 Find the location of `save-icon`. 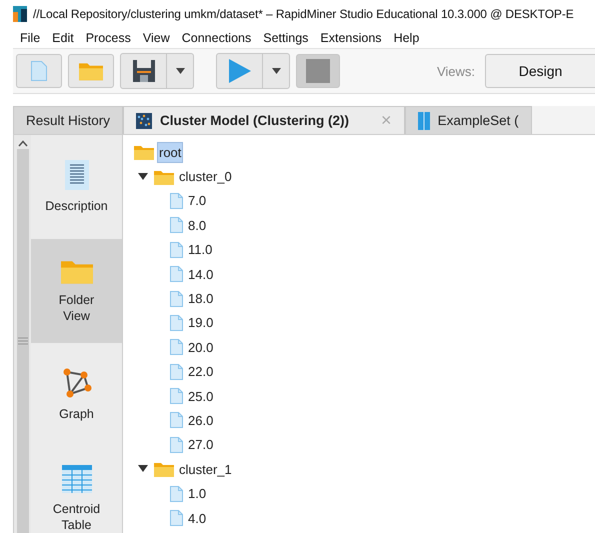

save-icon is located at coordinates (143, 71).